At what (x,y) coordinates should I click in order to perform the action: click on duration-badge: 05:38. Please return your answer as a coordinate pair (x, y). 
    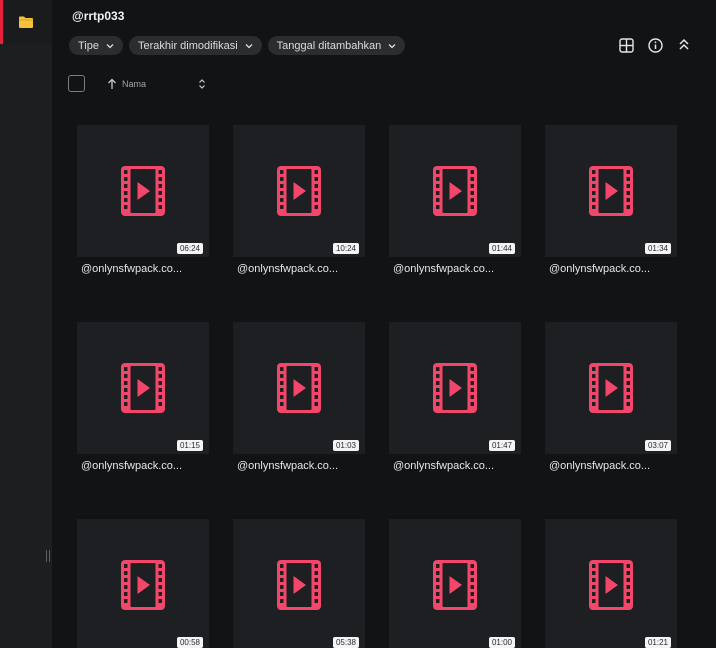
    Looking at the image, I should click on (345, 642).